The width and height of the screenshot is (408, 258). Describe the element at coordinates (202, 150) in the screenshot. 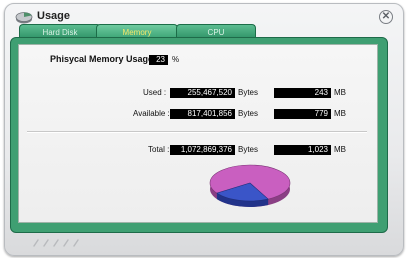

I see `total-bytes-value: 1,072,869,376` at that location.